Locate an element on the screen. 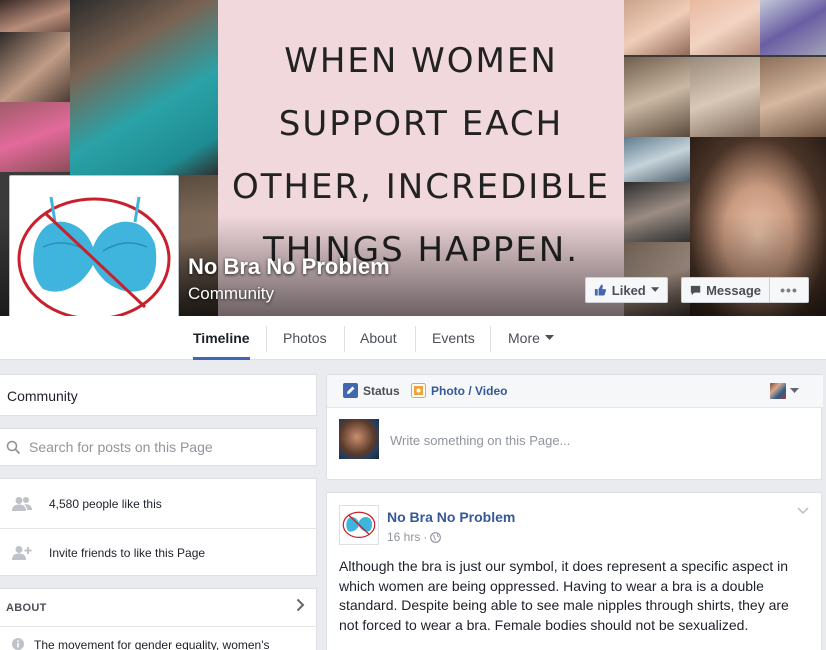  actor-avatar is located at coordinates (778, 391).